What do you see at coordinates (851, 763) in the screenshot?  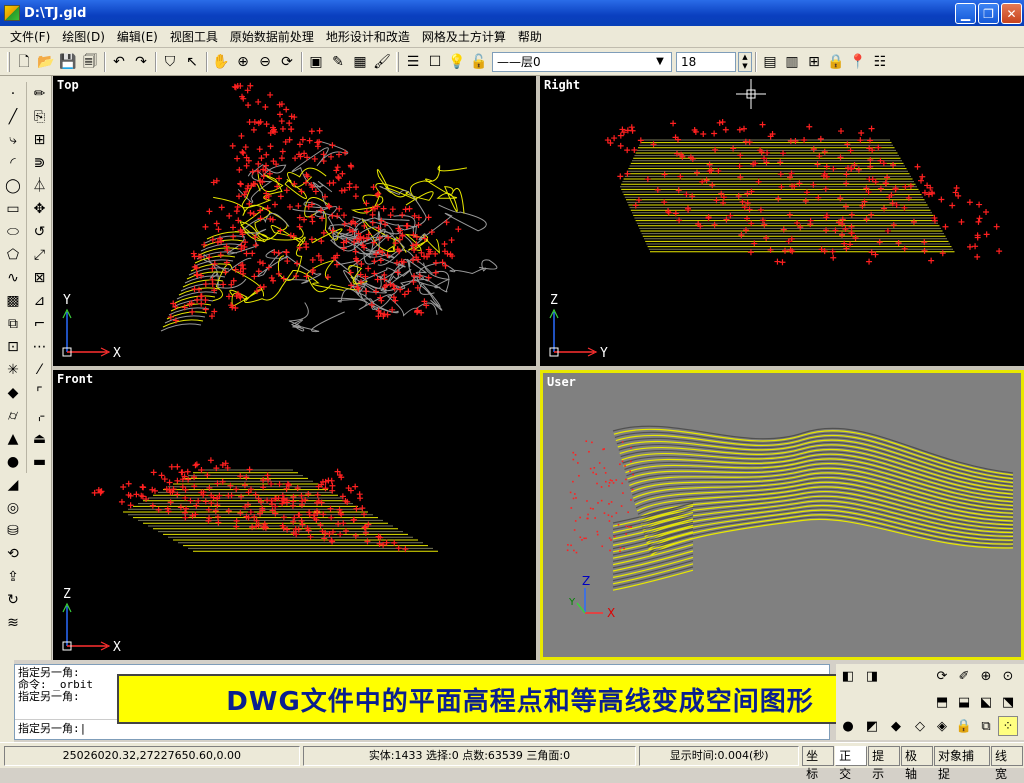 I see `toggle-ortho: 正交` at bounding box center [851, 763].